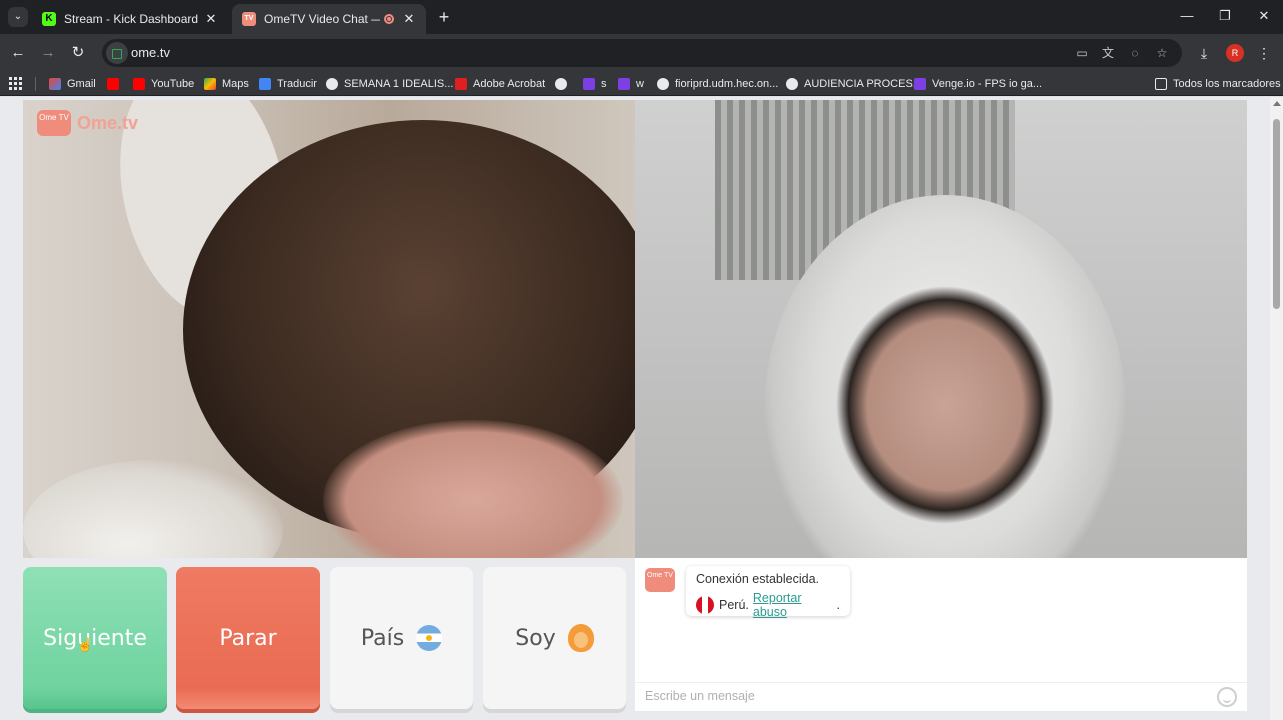  I want to click on profile-avatar: R, so click(1235, 53).